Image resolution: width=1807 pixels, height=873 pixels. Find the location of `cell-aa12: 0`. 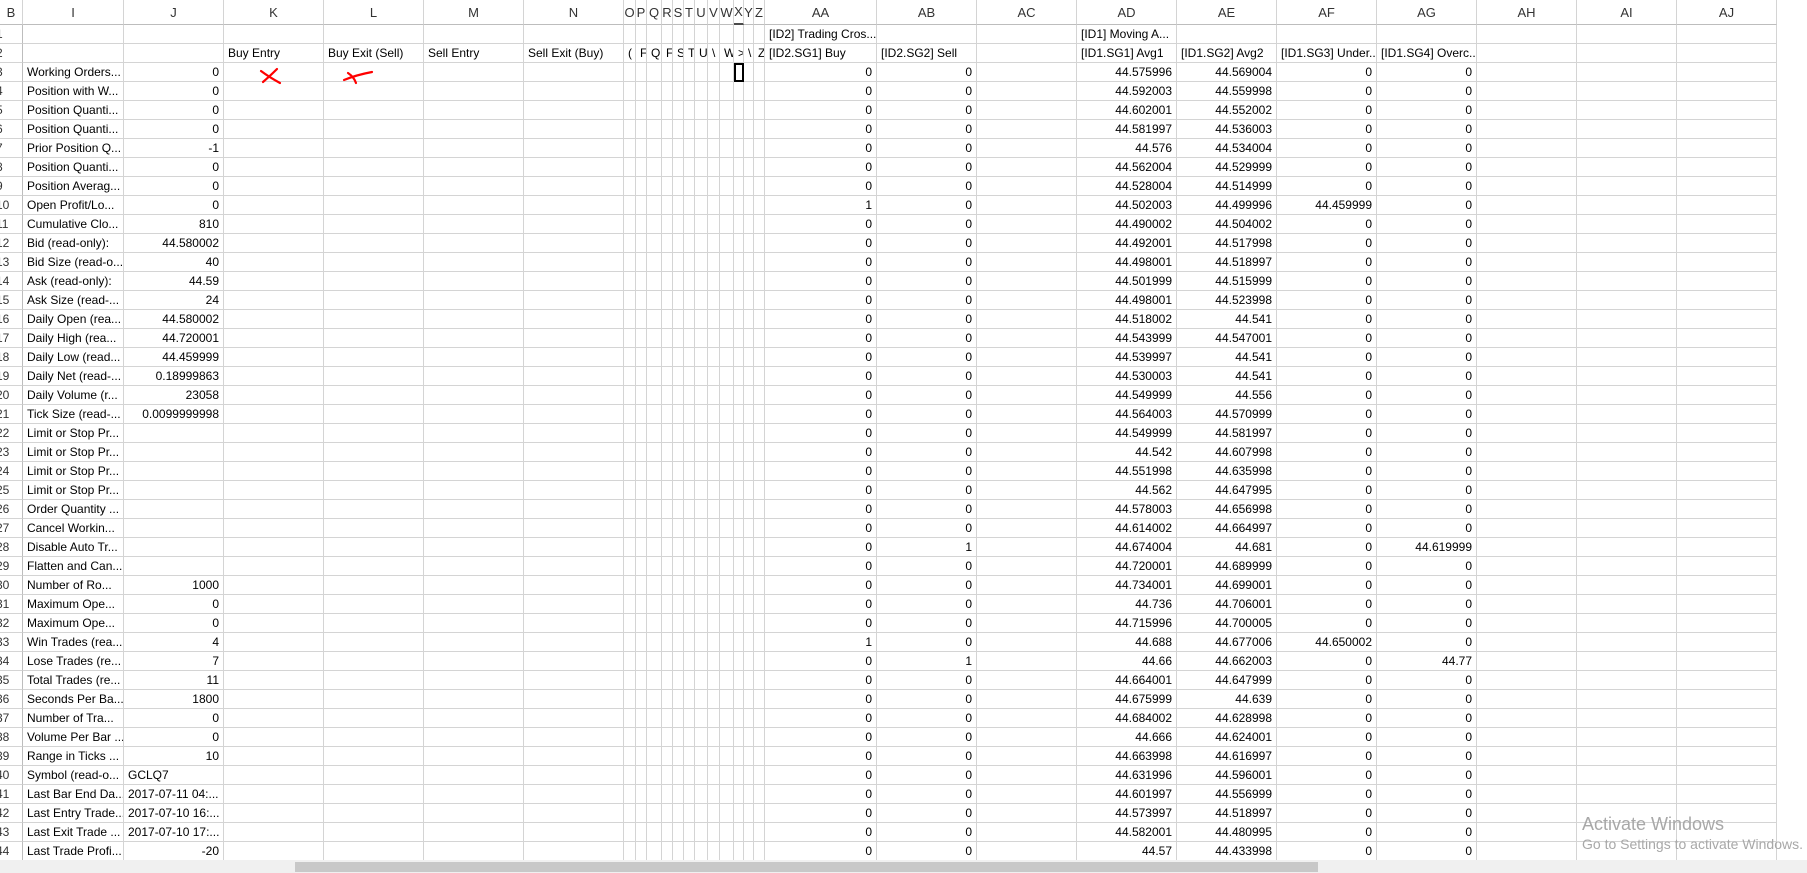

cell-aa12: 0 is located at coordinates (821, 243).